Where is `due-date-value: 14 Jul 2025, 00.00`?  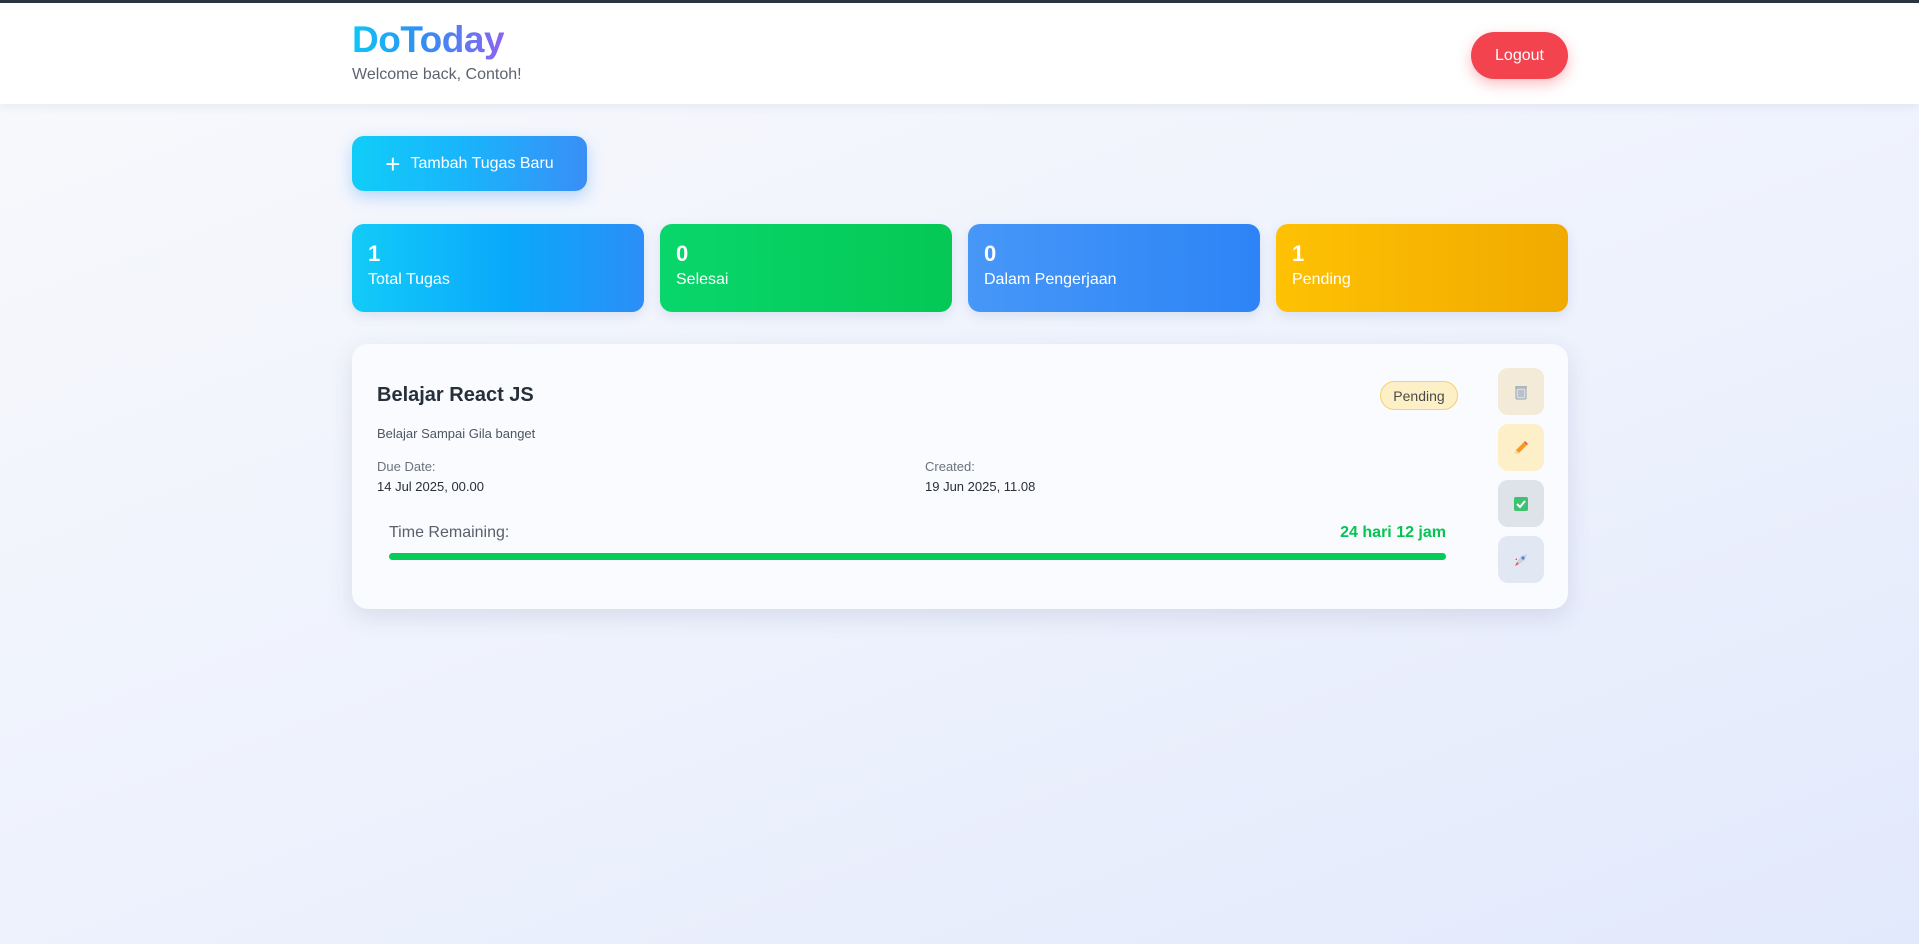 due-date-value: 14 Jul 2025, 00.00 is located at coordinates (430, 486).